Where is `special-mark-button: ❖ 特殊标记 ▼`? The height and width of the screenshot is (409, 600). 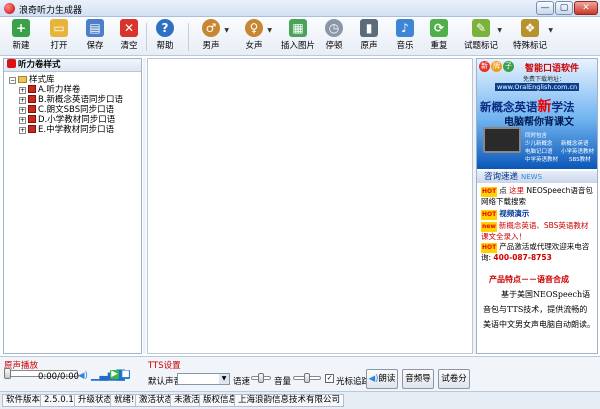 special-mark-button: ❖ 特殊标记 ▼ is located at coordinates (530, 36).